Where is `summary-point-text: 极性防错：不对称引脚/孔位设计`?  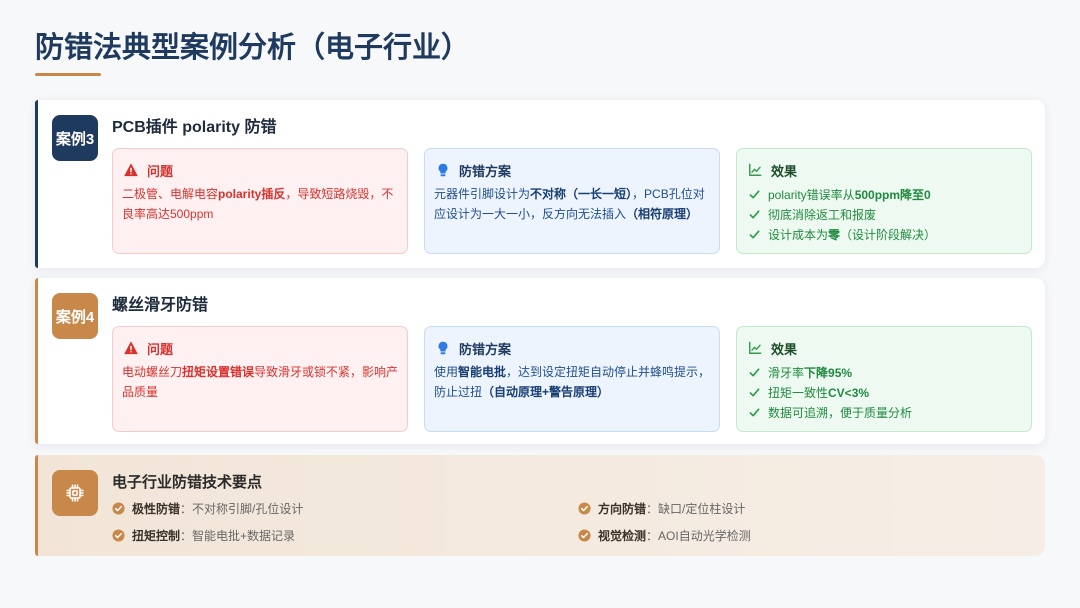 summary-point-text: 极性防错：不对称引脚/孔位设计 is located at coordinates (217, 508).